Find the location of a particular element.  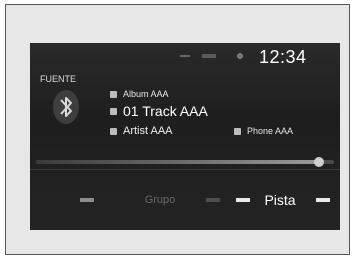

track-name: 01 Track AAA is located at coordinates (165, 111).